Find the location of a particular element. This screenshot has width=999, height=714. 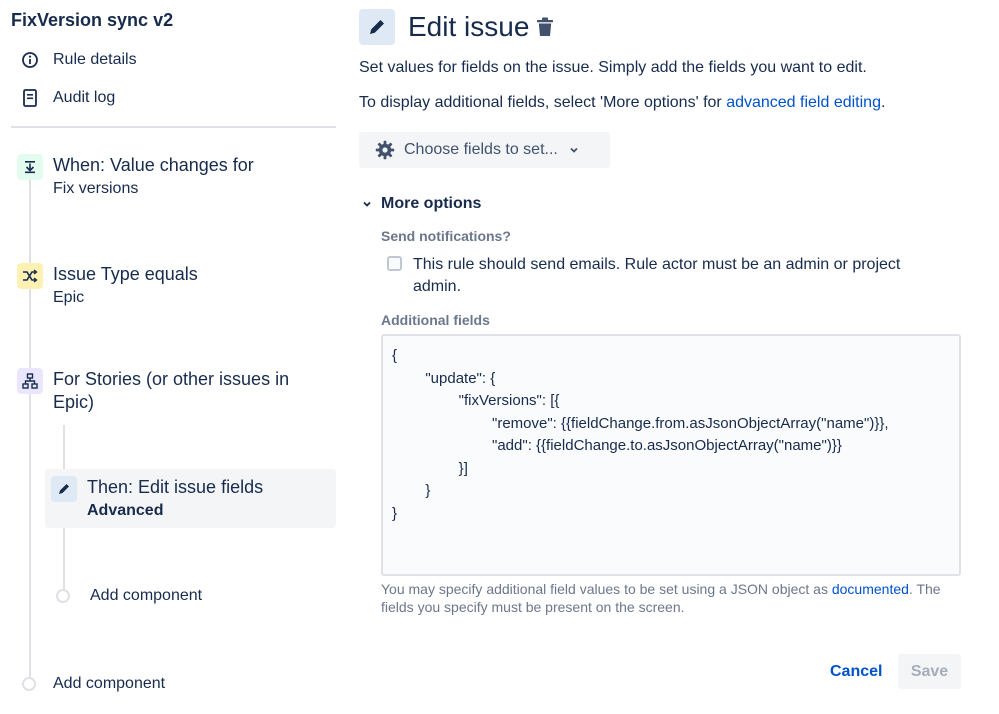

send-notifications-checkbox is located at coordinates (394, 263).